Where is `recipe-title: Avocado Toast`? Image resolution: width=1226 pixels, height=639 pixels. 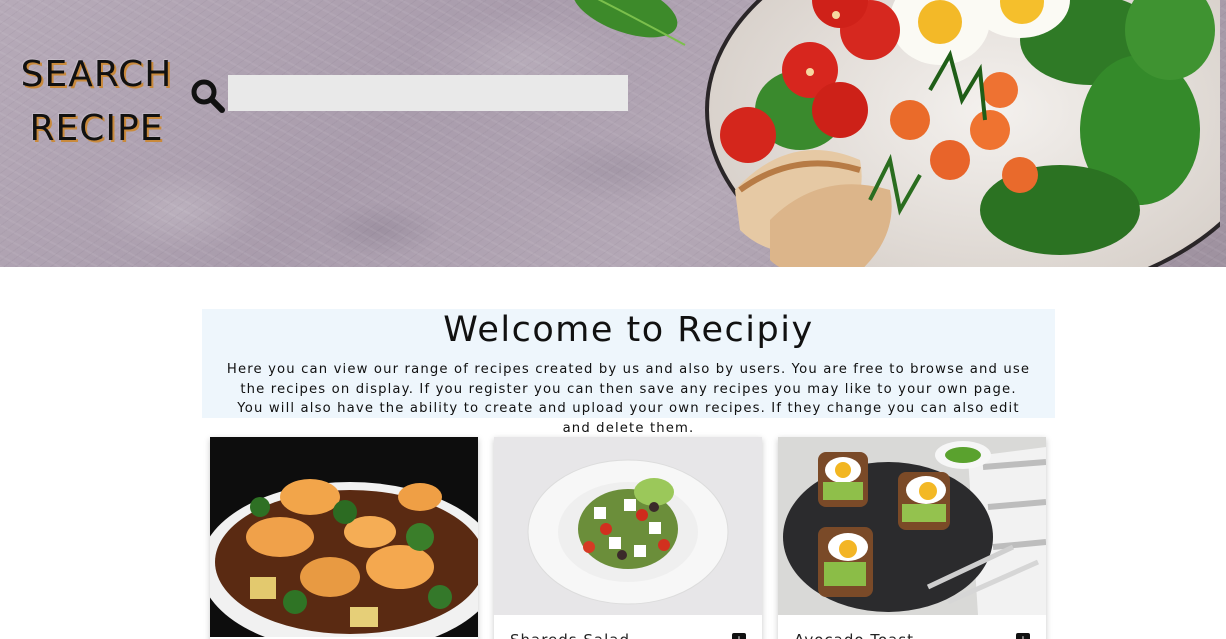
recipe-title: Avocado Toast is located at coordinates (854, 635).